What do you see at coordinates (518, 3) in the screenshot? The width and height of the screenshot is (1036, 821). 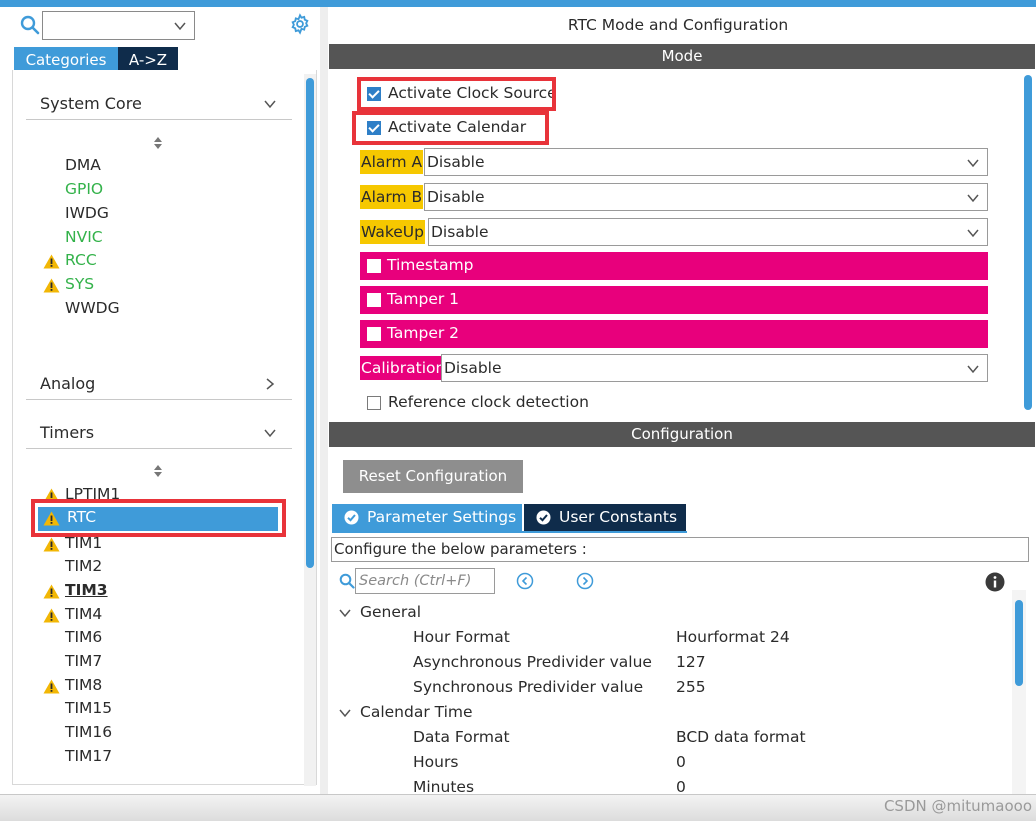 I see `top-accent-strip` at bounding box center [518, 3].